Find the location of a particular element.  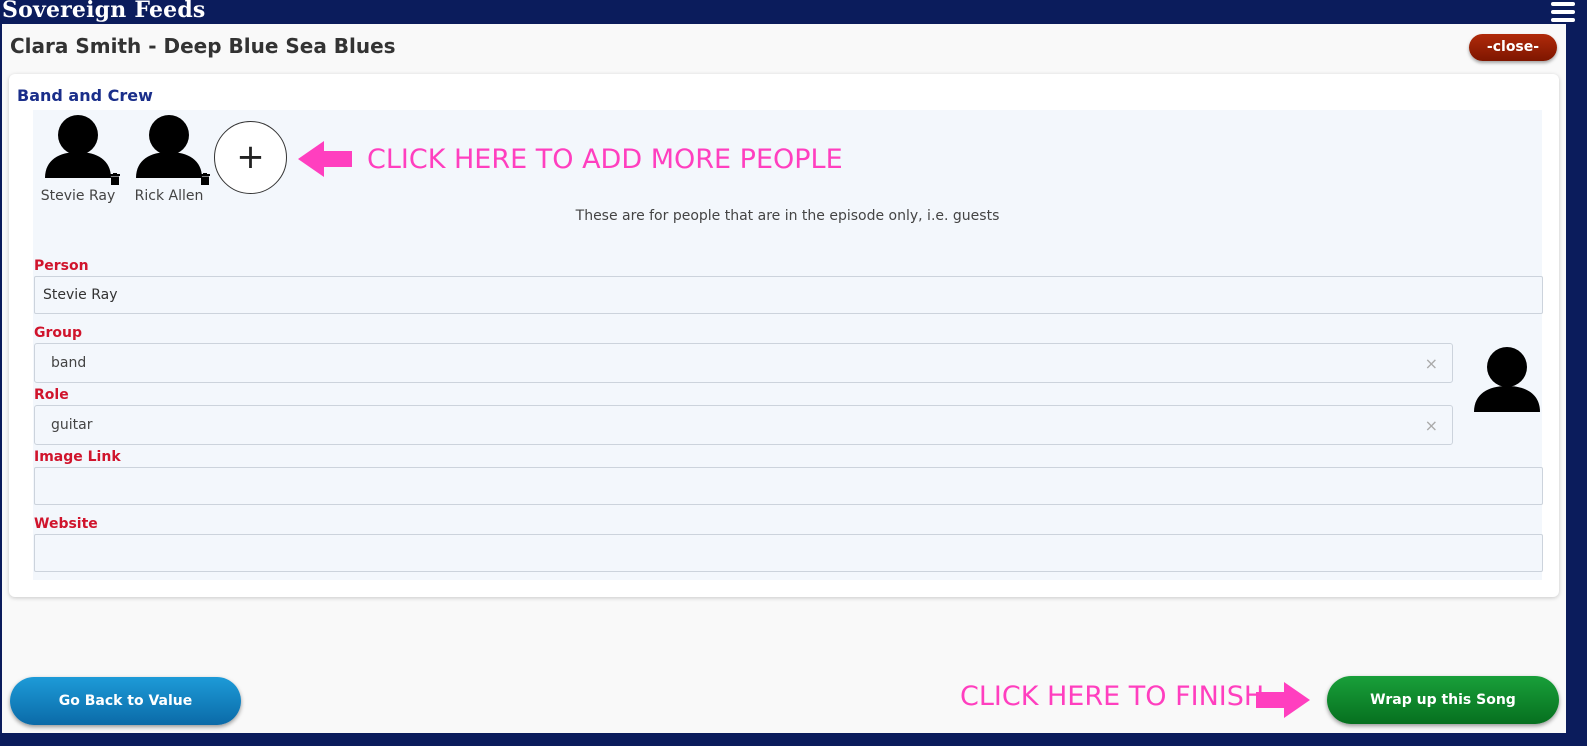

clear-role-icon: × is located at coordinates (1431, 425).